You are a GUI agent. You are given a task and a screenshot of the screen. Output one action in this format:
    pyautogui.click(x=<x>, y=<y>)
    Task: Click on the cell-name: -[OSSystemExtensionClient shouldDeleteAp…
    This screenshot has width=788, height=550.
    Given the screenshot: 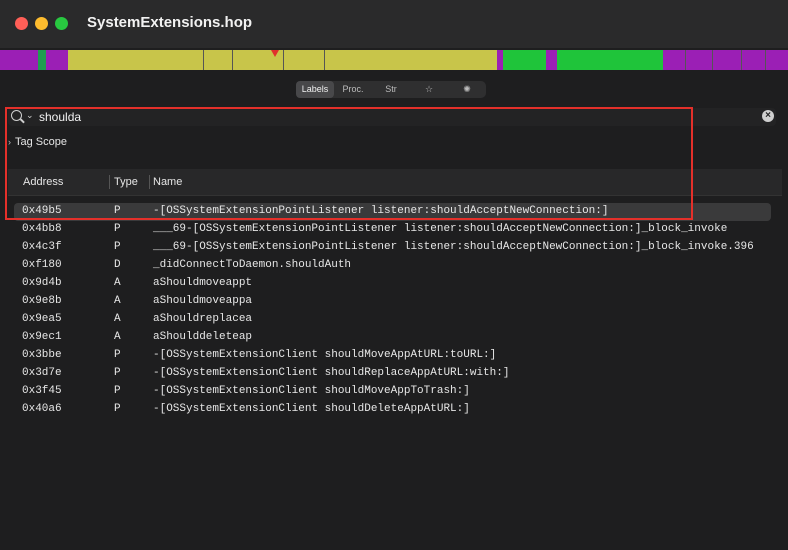 What is the action you would take?
    pyautogui.click(x=311, y=409)
    